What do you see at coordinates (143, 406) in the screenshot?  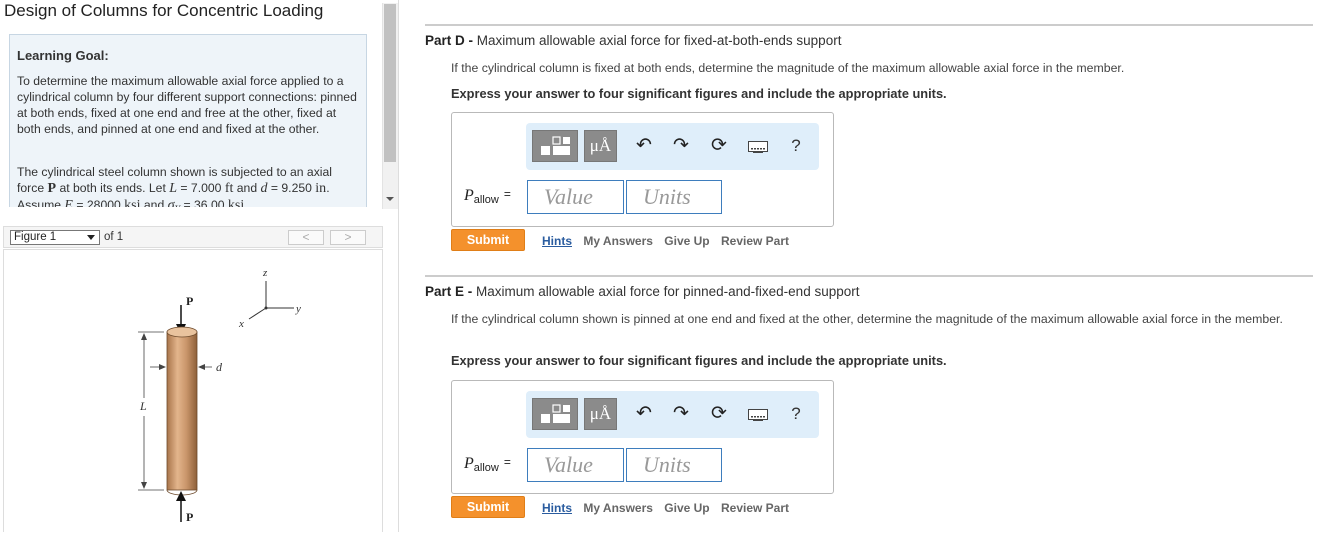 I see `length-label: L` at bounding box center [143, 406].